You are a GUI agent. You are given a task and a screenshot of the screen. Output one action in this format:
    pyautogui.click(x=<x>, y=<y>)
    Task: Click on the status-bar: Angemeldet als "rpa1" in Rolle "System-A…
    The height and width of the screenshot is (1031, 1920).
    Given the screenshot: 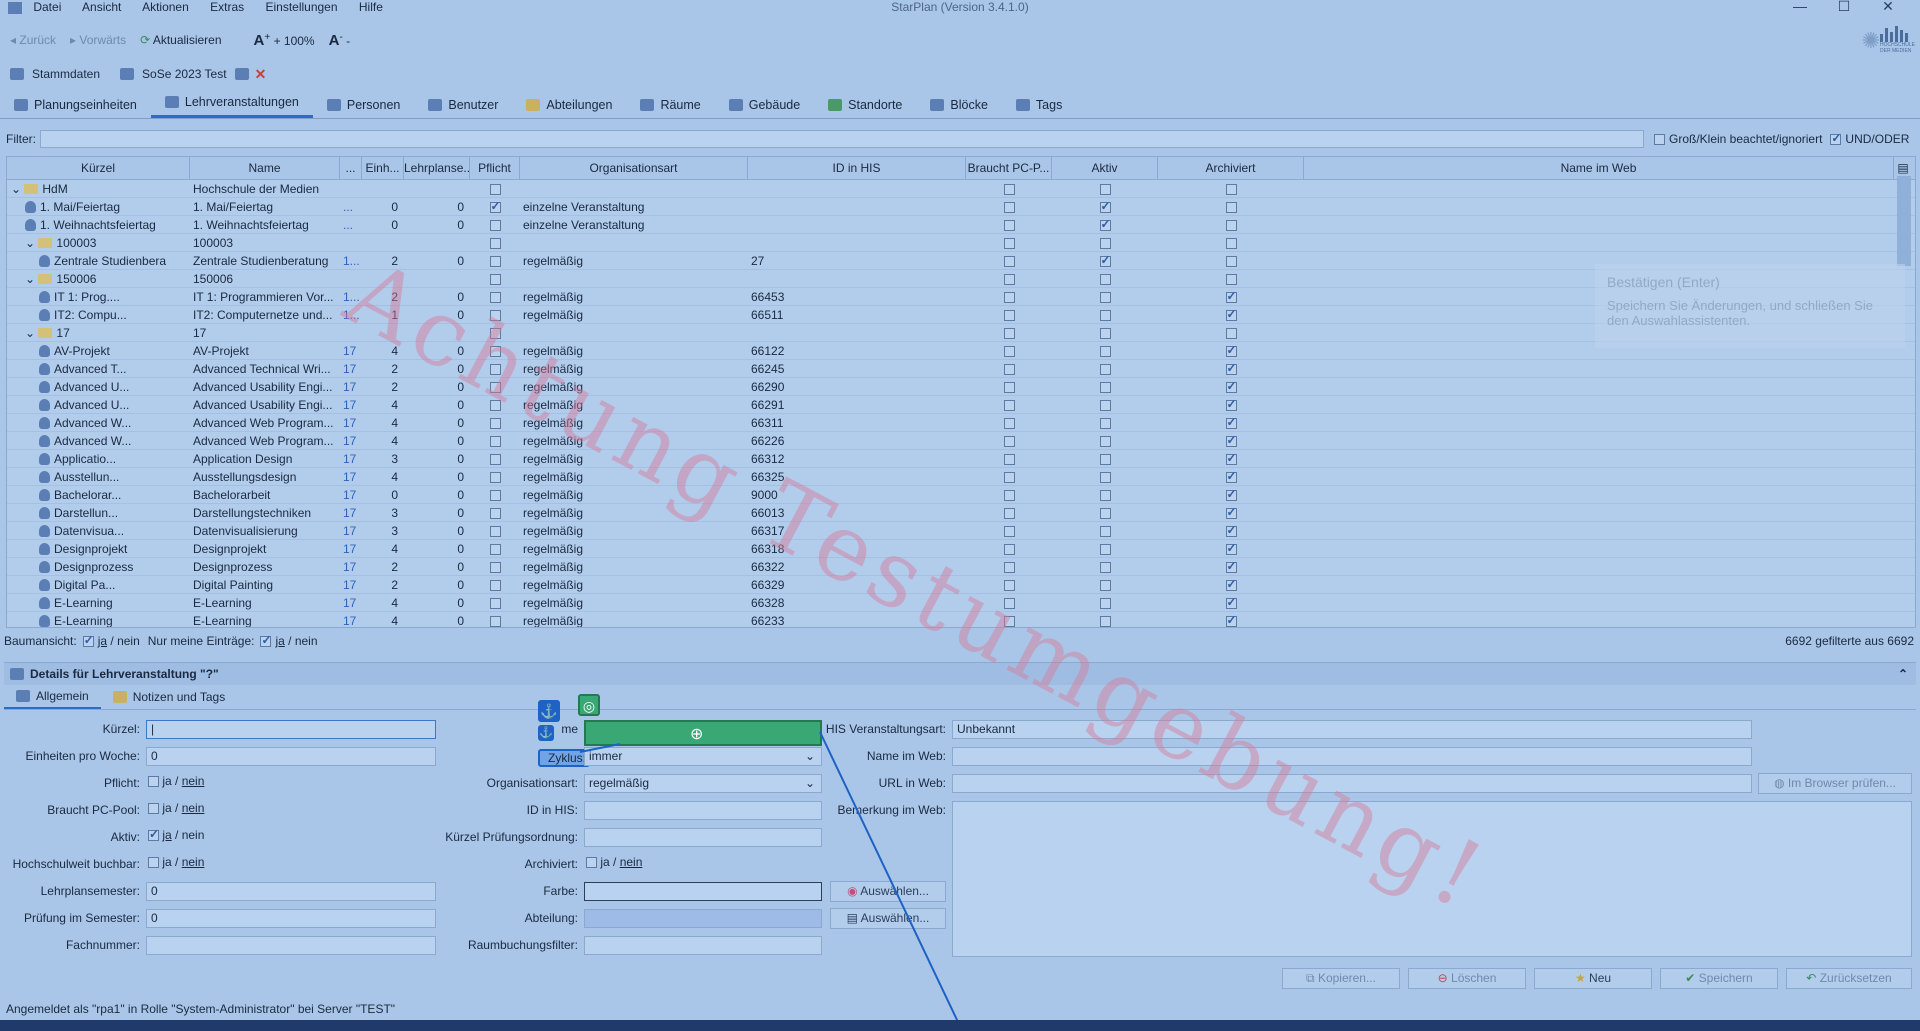 What is the action you would take?
    pyautogui.click(x=201, y=1009)
    